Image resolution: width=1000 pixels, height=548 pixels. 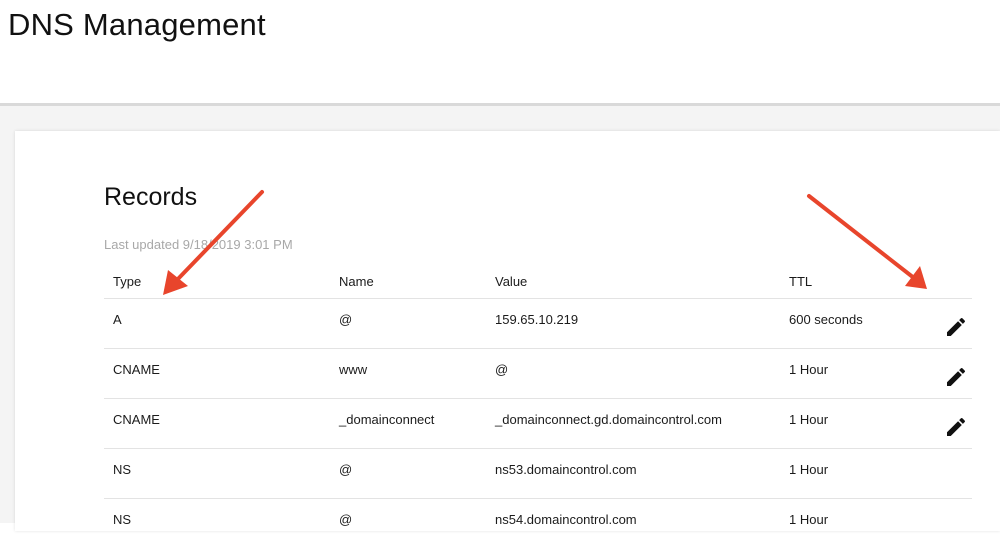 What do you see at coordinates (566, 519) in the screenshot?
I see `record-value: ns54.domaincontrol.com` at bounding box center [566, 519].